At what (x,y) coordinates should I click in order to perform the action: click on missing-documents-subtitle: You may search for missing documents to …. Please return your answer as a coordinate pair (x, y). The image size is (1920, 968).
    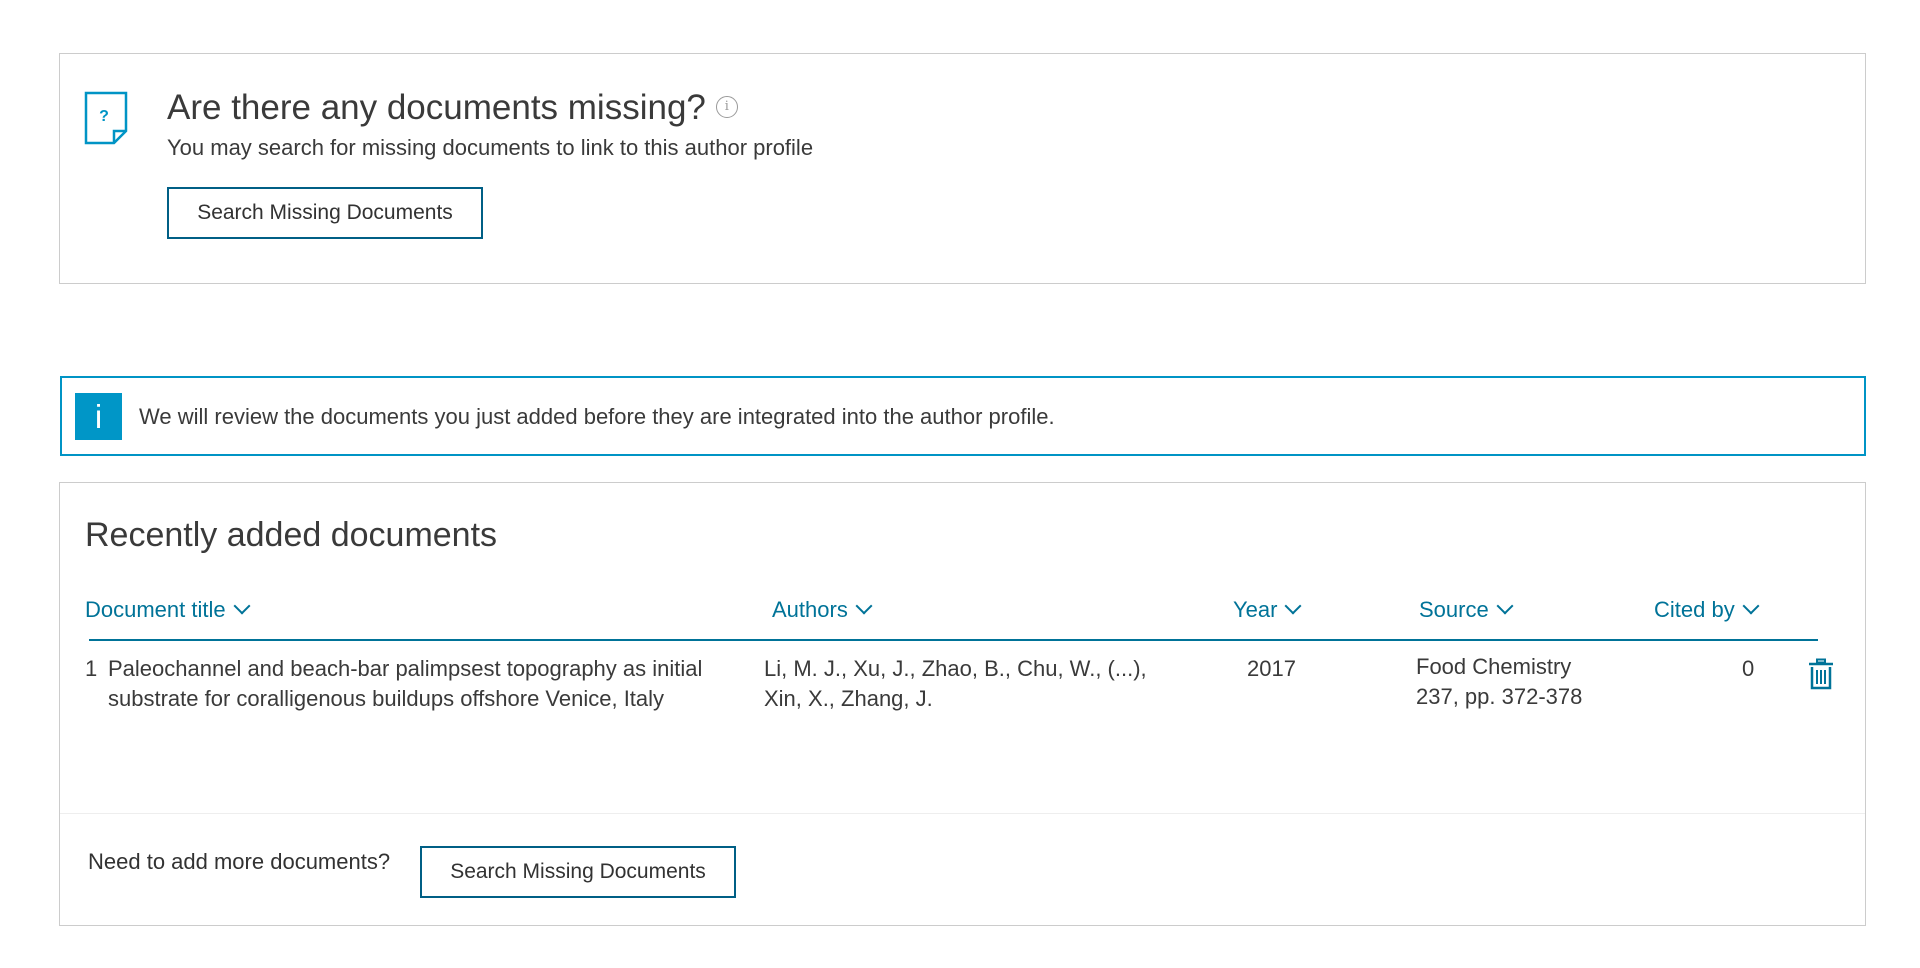
    Looking at the image, I should click on (490, 147).